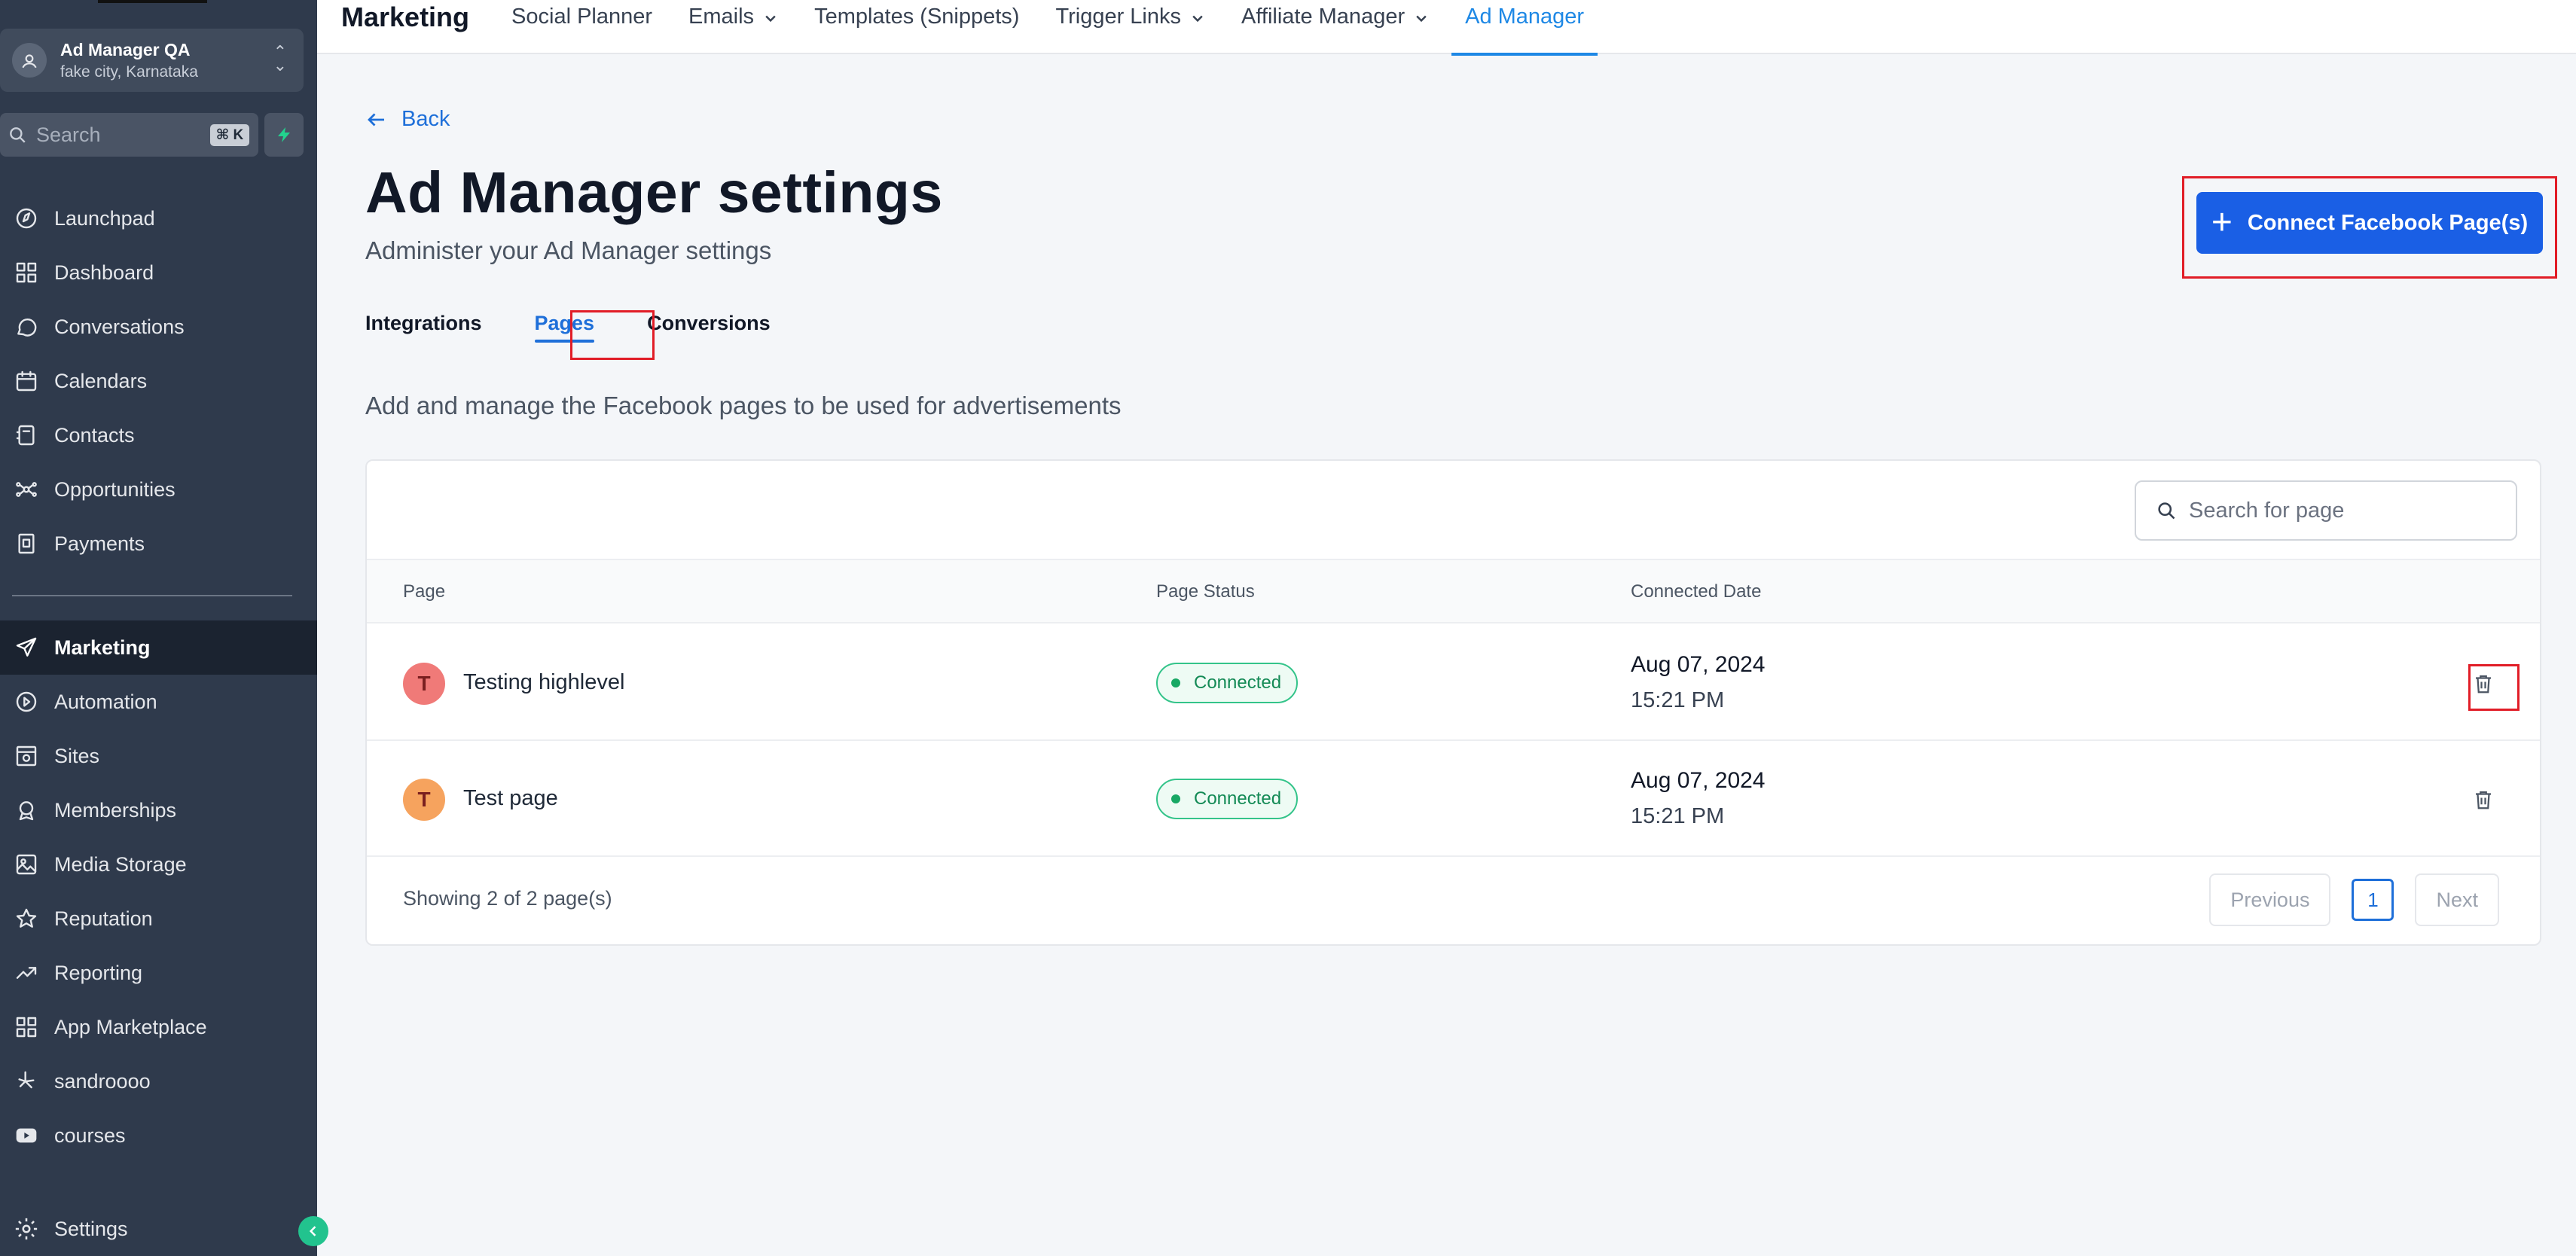  Describe the element at coordinates (27, 865) in the screenshot. I see `image-icon` at that location.